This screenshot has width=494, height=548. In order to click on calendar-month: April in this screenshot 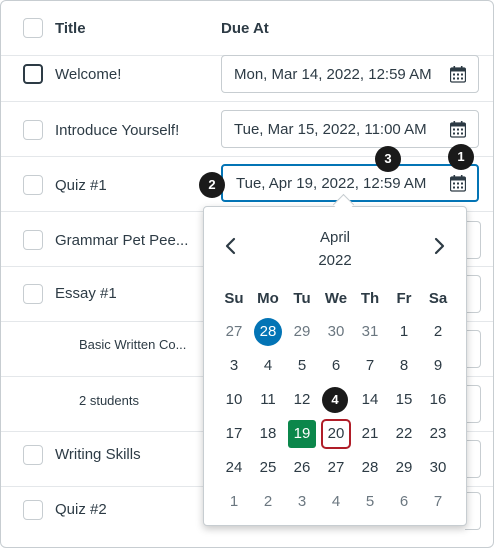, I will do `click(334, 237)`.